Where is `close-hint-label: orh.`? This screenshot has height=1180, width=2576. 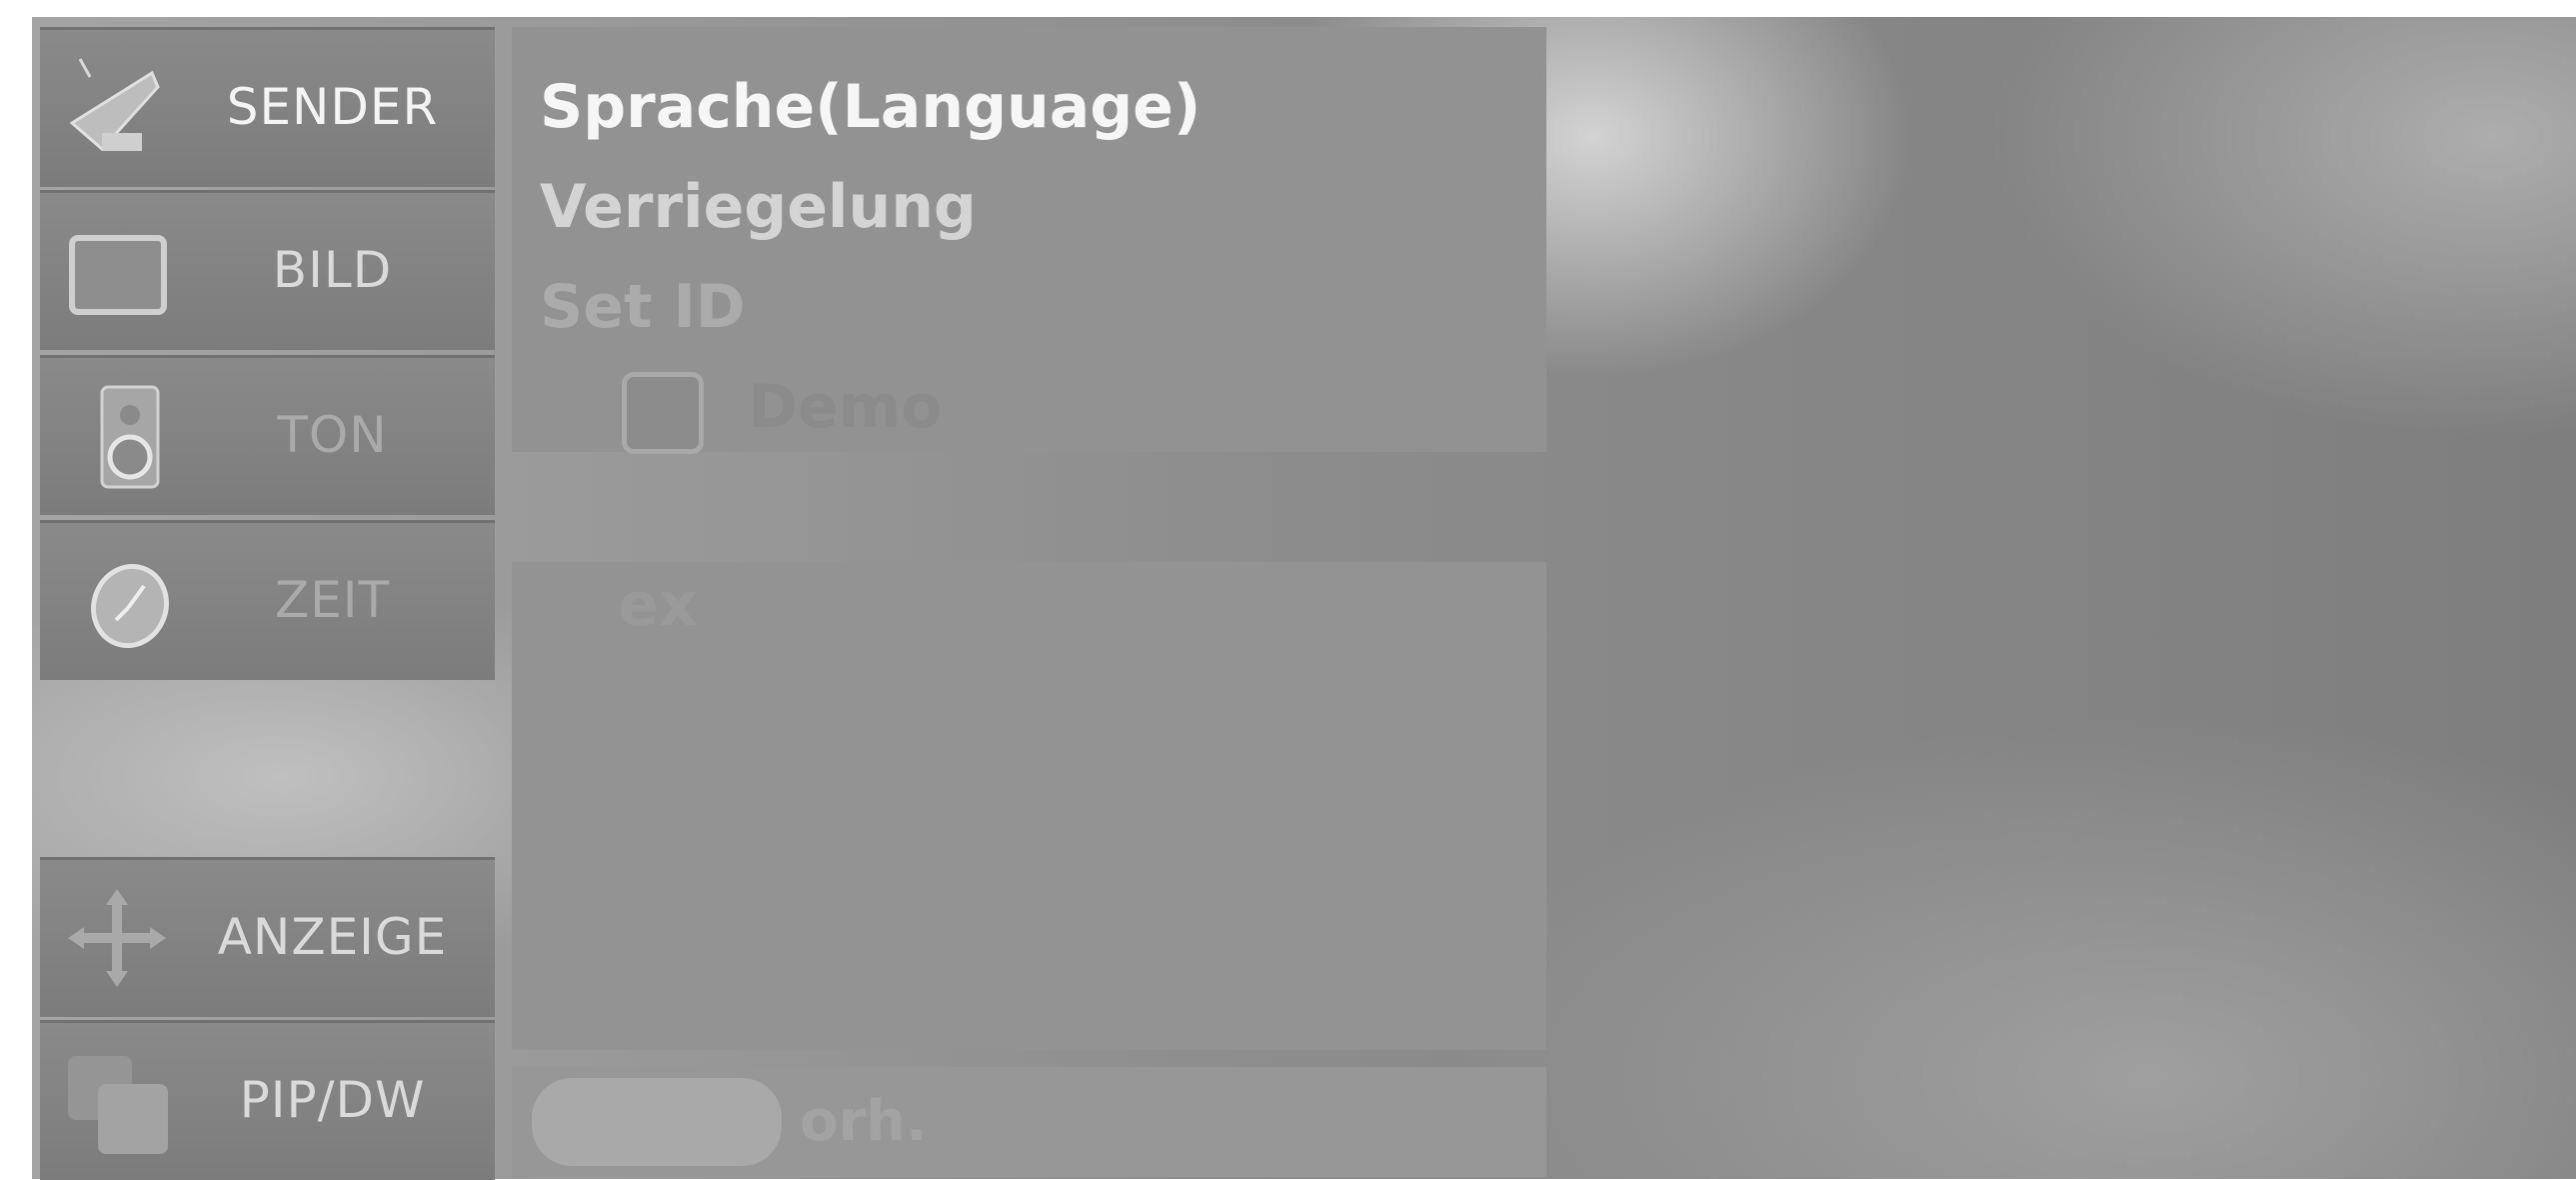 close-hint-label: orh. is located at coordinates (864, 1121).